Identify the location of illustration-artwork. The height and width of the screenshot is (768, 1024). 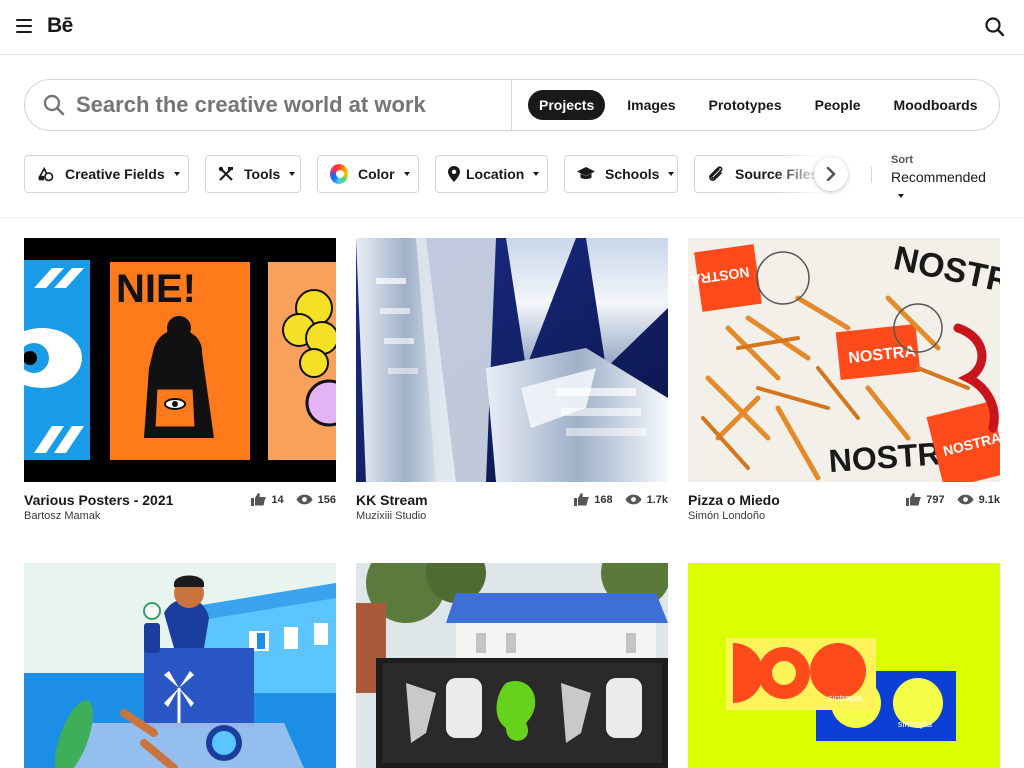
(180, 665).